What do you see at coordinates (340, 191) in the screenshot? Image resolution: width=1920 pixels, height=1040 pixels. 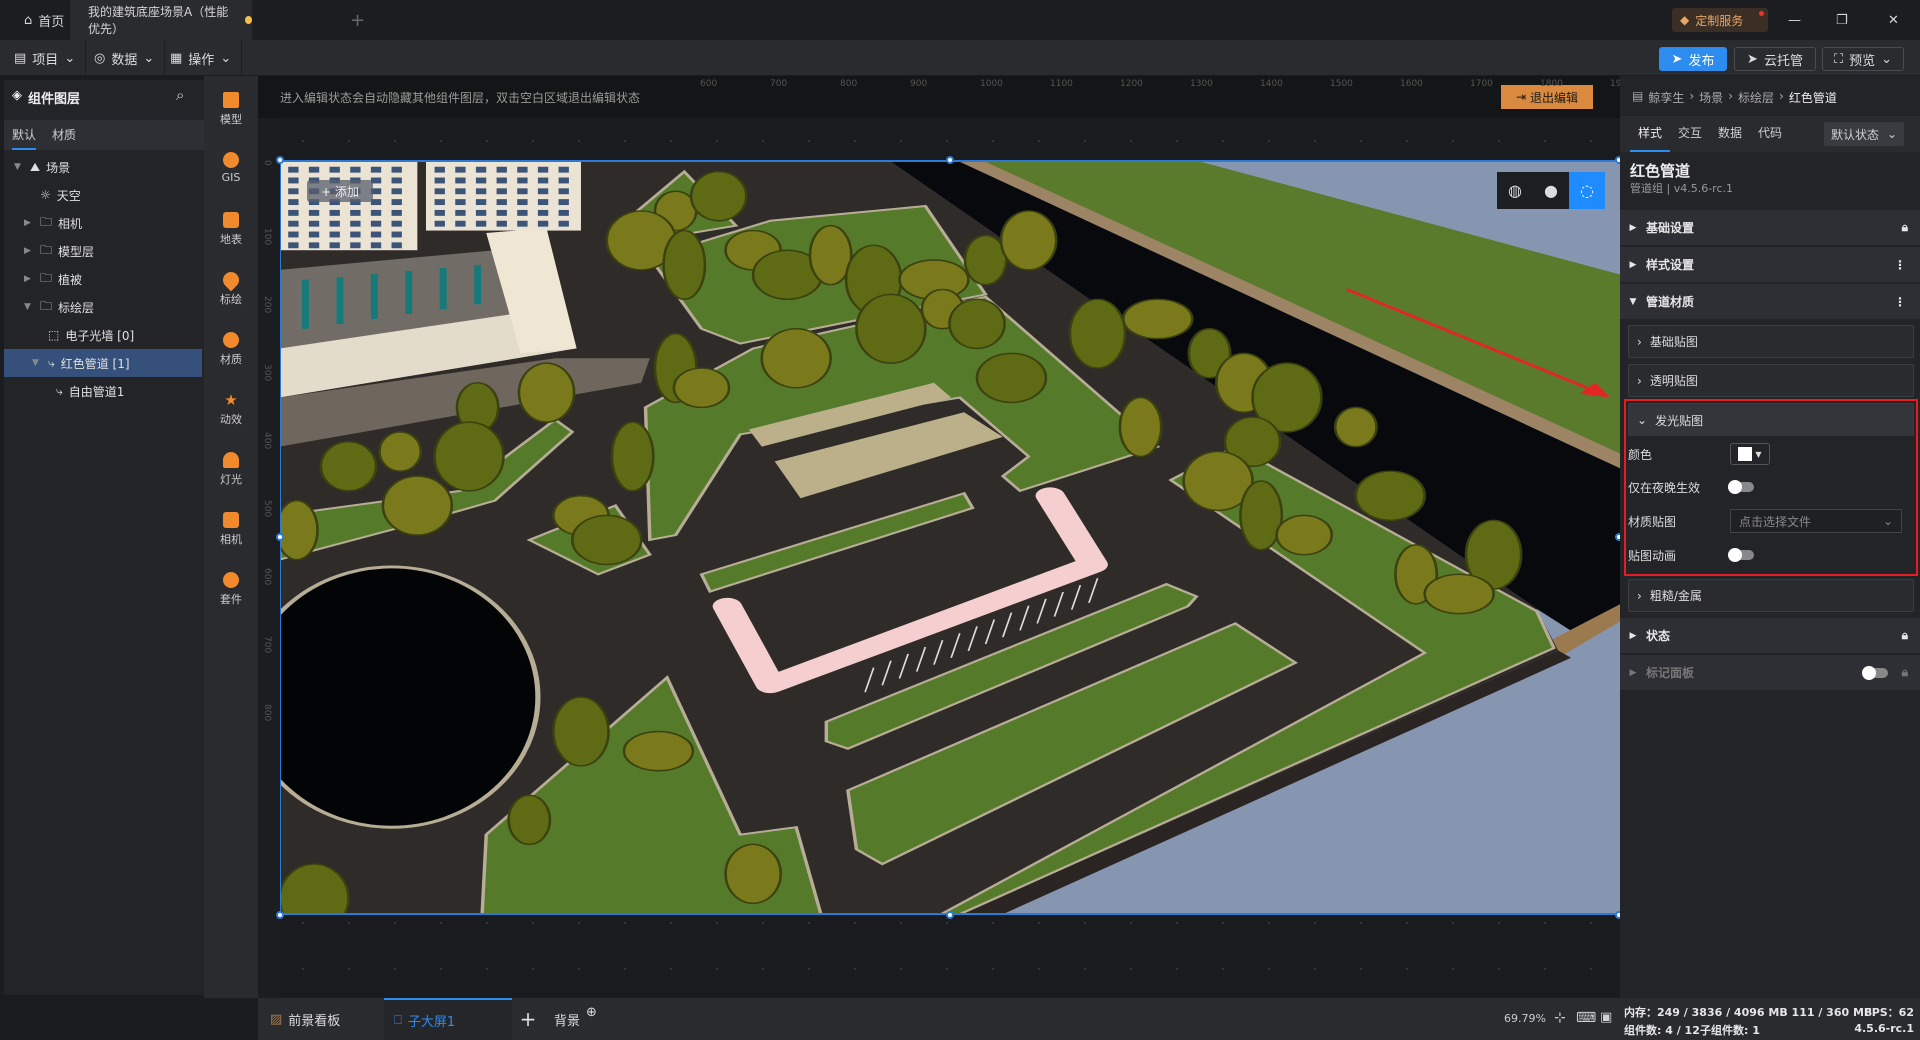 I see `add-button: + 添加` at bounding box center [340, 191].